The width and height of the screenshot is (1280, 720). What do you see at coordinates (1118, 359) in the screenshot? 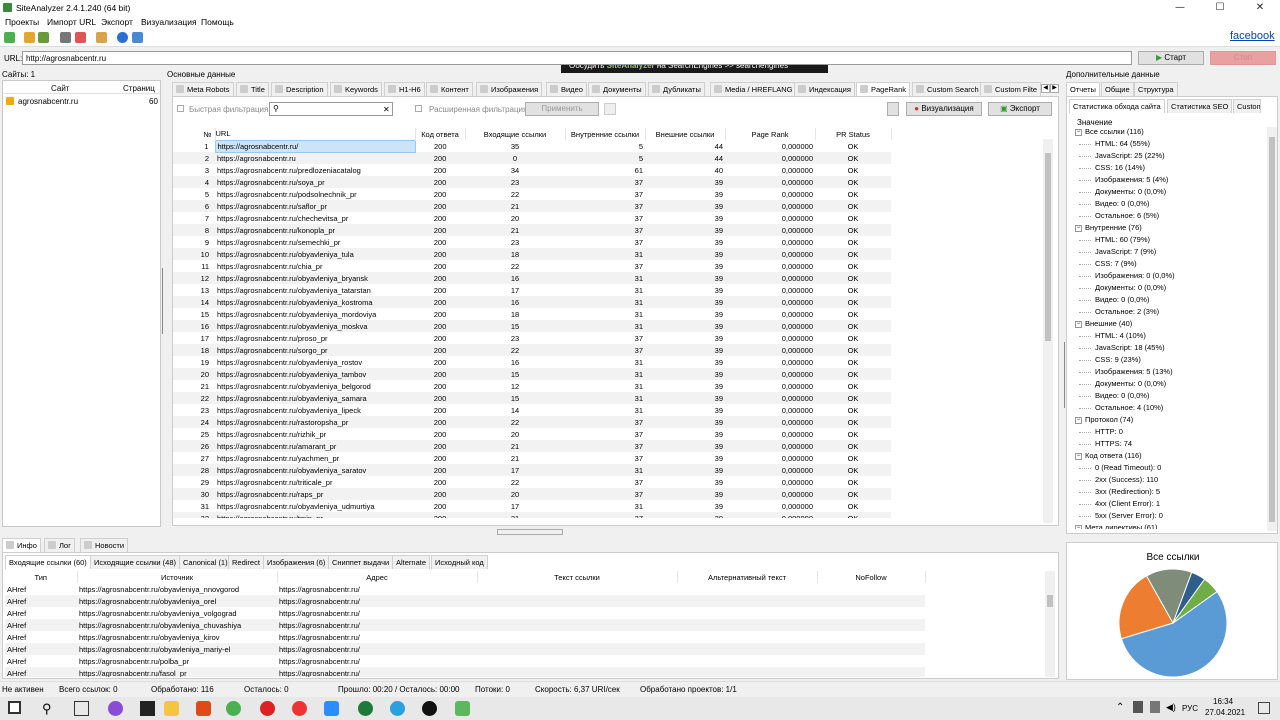
I see `tree-item: CSS: 9 (23%)` at bounding box center [1118, 359].